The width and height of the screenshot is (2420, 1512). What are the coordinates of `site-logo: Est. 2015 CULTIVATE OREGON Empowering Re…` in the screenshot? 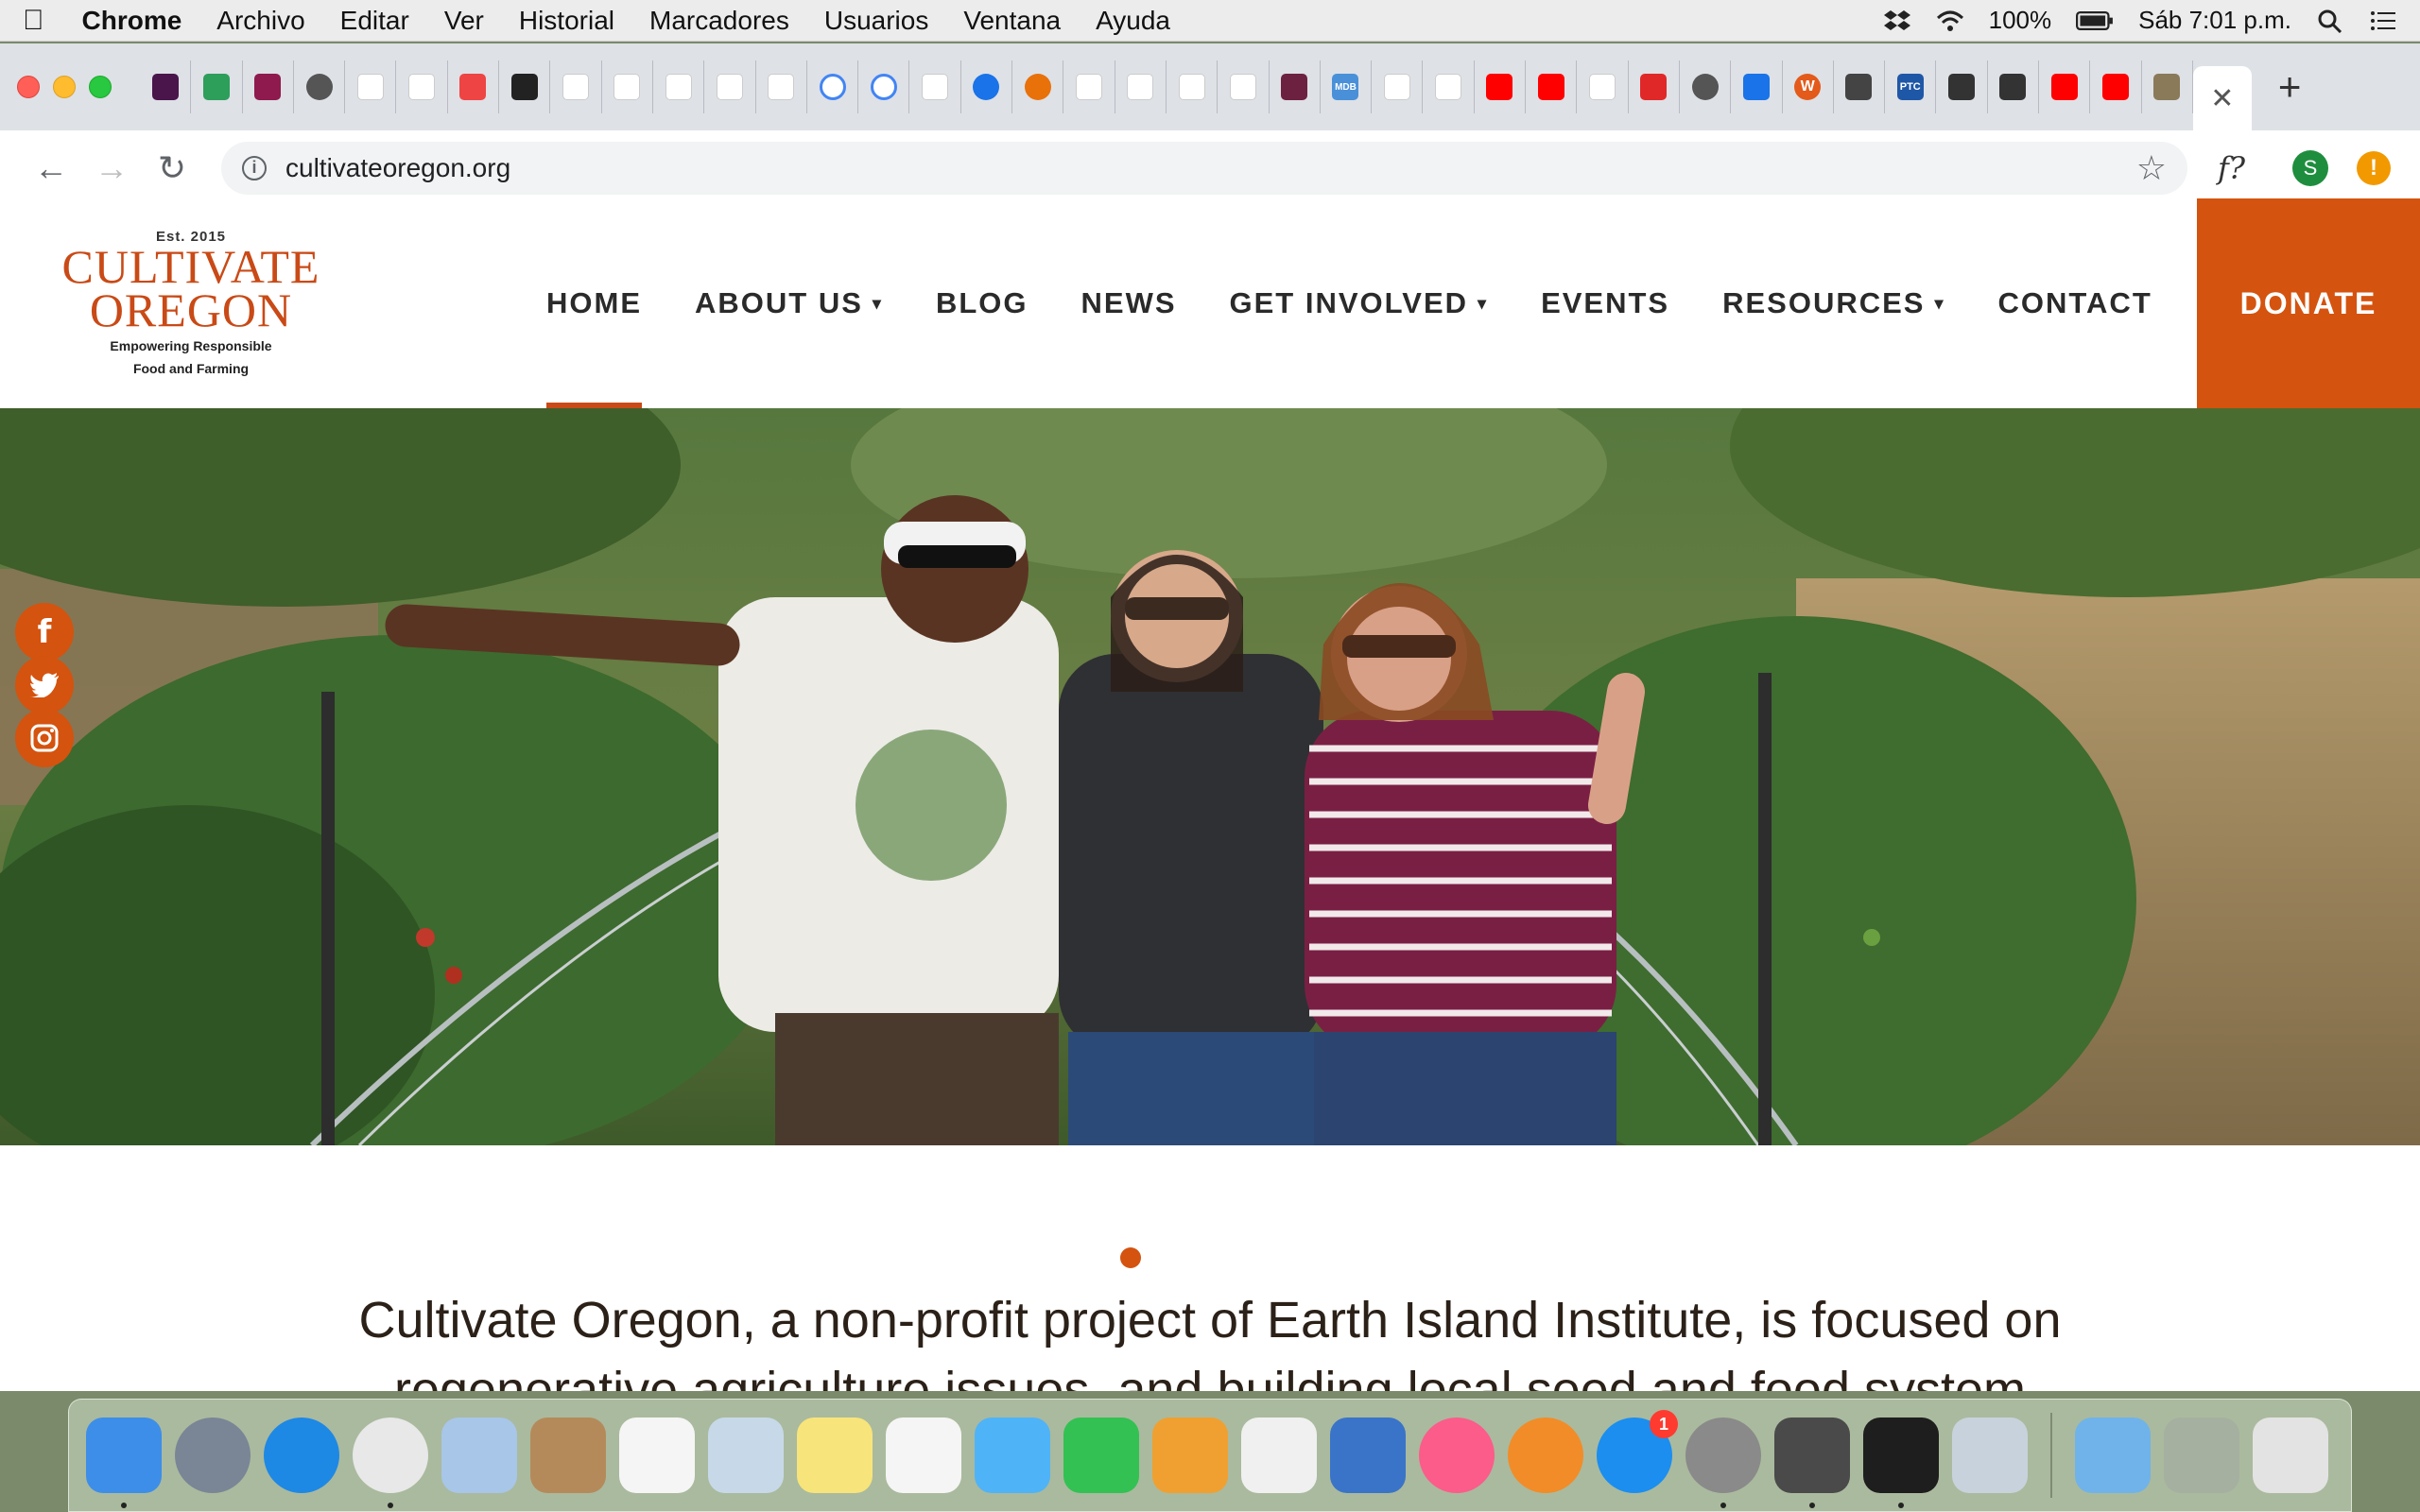 It's located at (191, 303).